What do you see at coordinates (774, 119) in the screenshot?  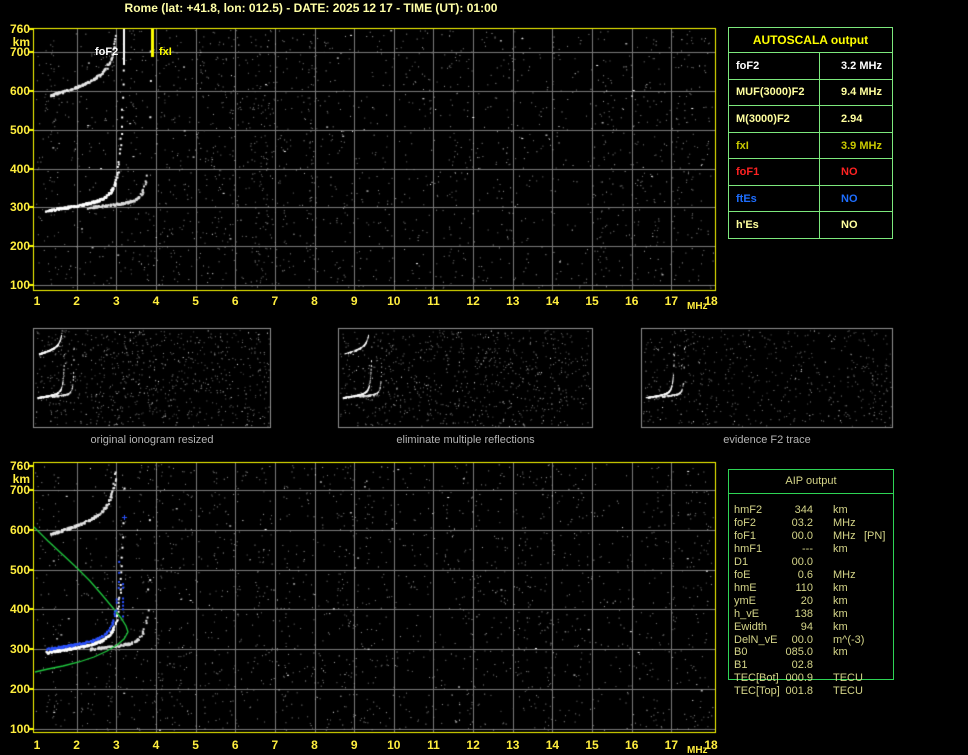 I see `autoscala-row-label: M(3000)F2` at bounding box center [774, 119].